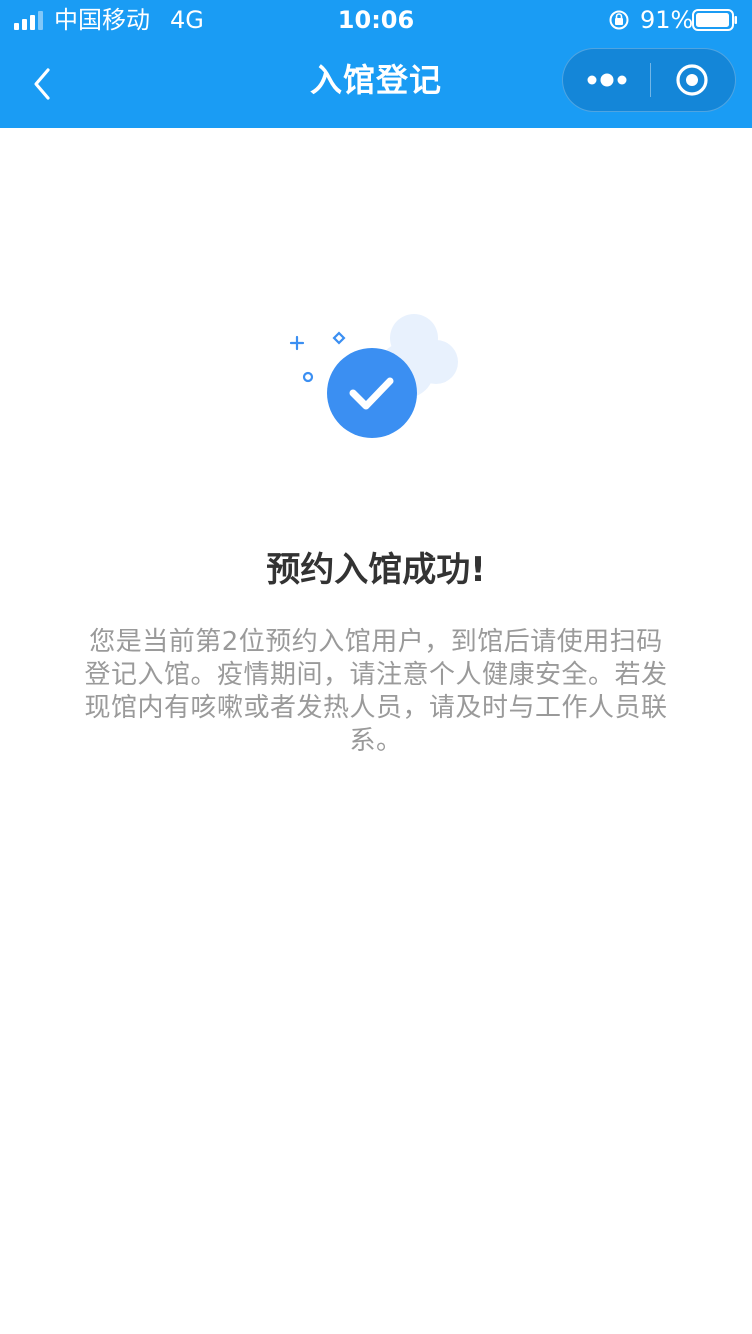 This screenshot has width=752, height=1334. What do you see at coordinates (376, 84) in the screenshot?
I see `nav-bar: 入馆登记` at bounding box center [376, 84].